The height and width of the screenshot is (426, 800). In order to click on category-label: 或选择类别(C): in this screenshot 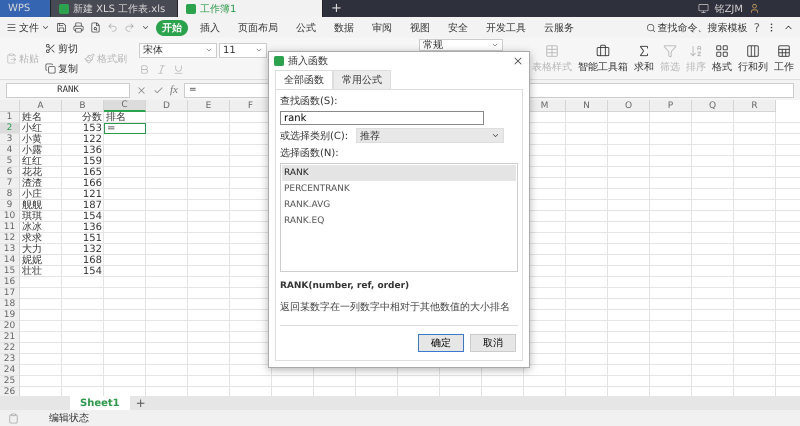, I will do `click(314, 136)`.